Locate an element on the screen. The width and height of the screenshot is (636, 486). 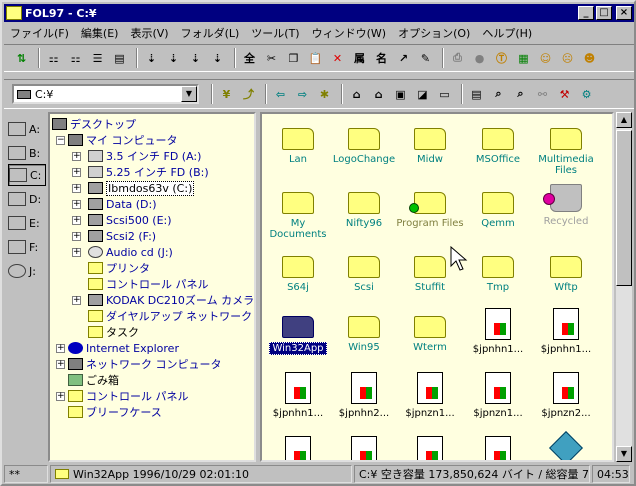
record-icon: ● is located at coordinates (479, 58).